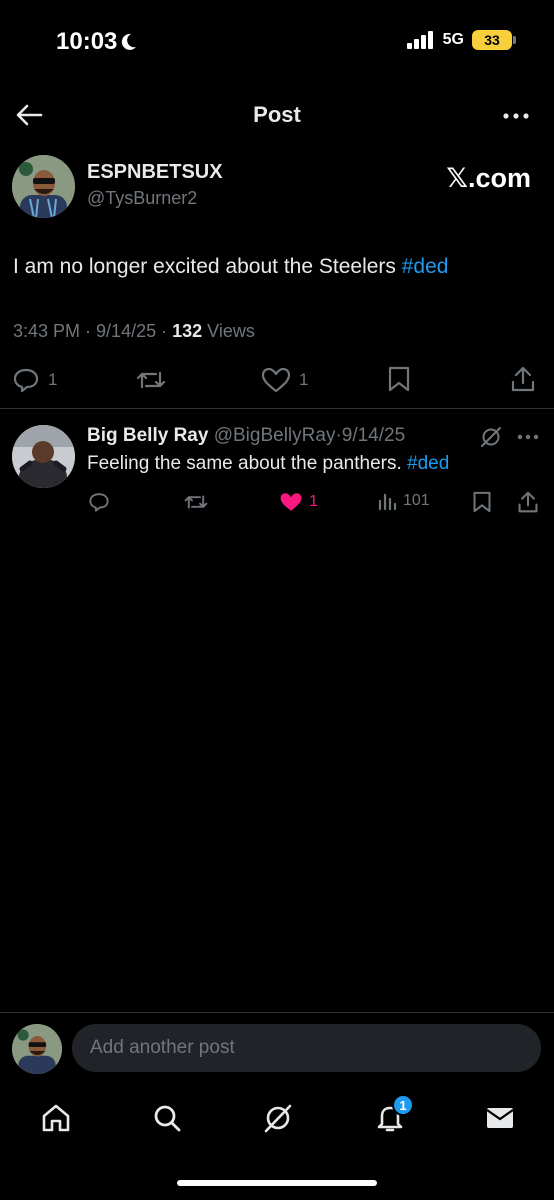 This screenshot has width=554, height=1200. Describe the element at coordinates (491, 437) in the screenshot. I see `grok-icon` at that location.